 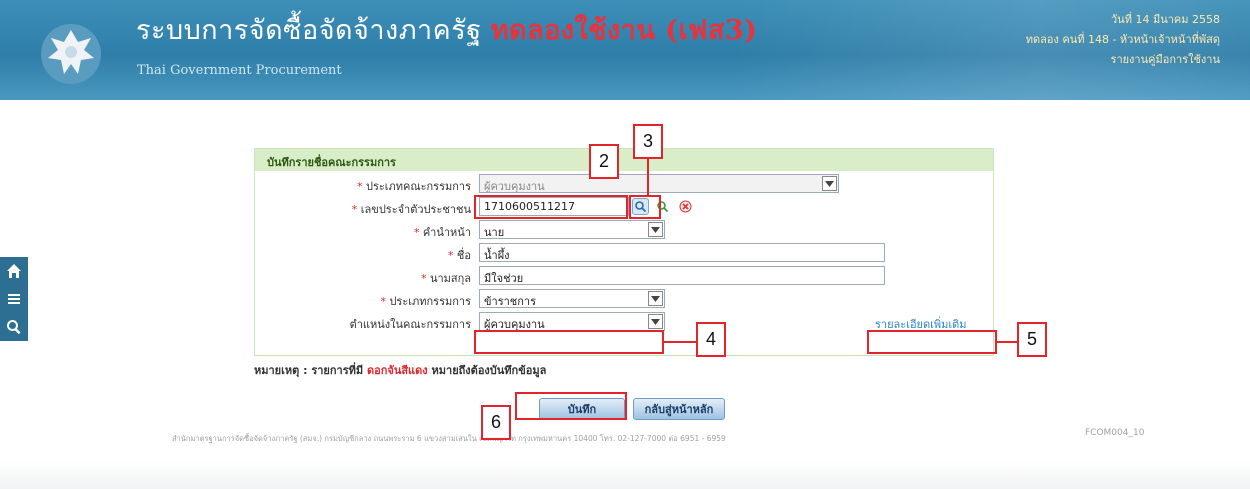 I want to click on page-bottom, so click(x=625, y=474).